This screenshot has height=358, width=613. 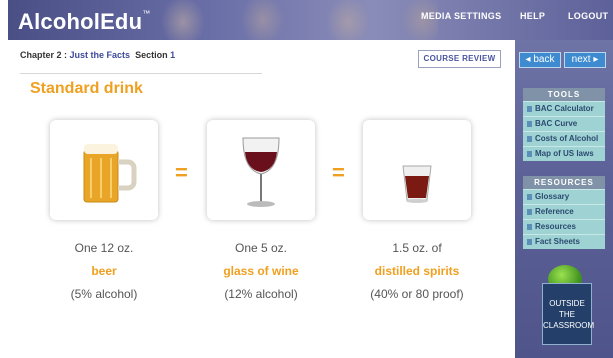 I want to click on wine-card, so click(x=261, y=170).